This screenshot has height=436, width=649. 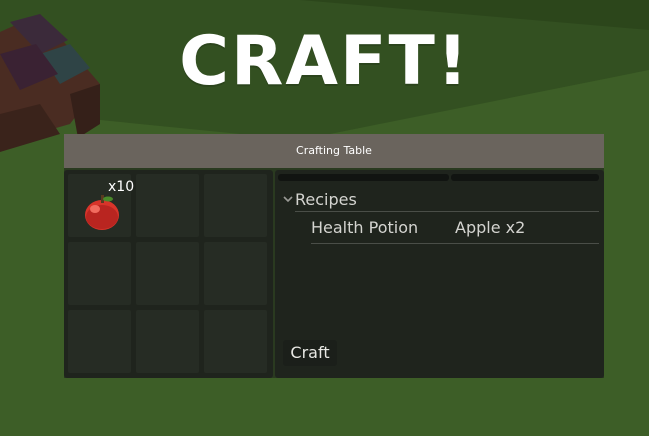 I want to click on tree-divider, so click(x=447, y=211).